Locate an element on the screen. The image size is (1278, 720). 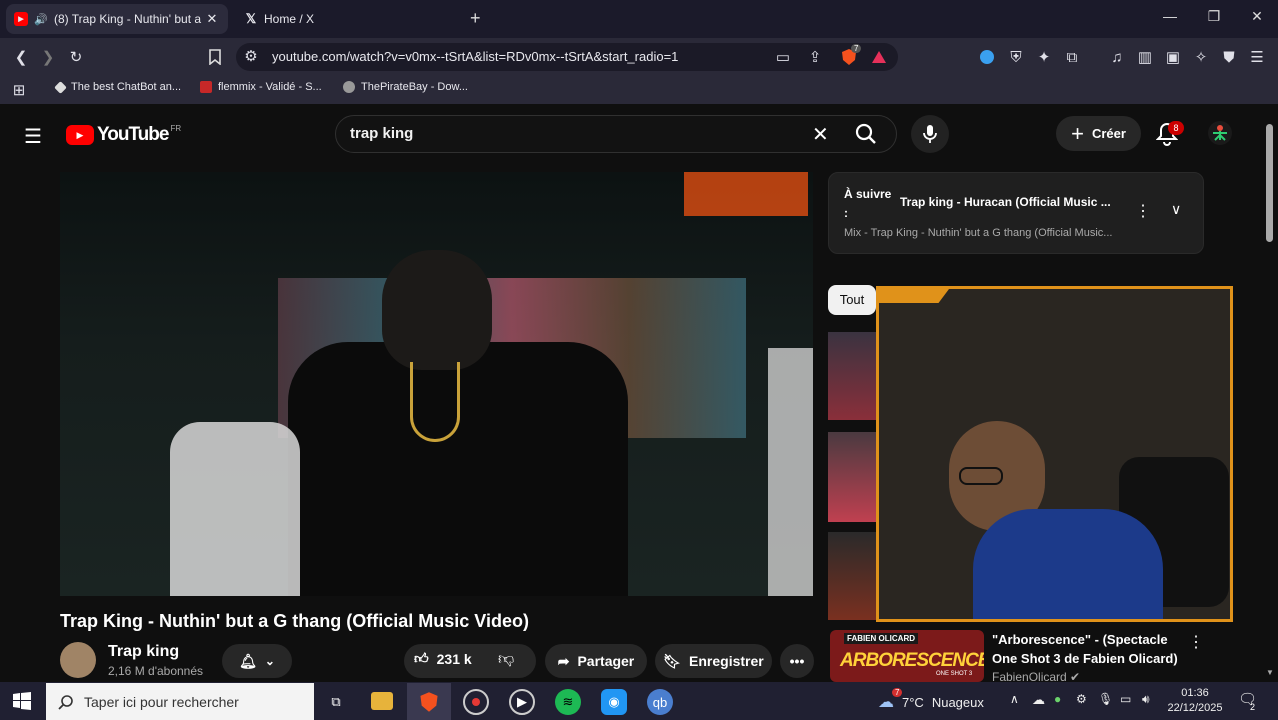
up-next-label: À suivre : is located at coordinates (868, 203).